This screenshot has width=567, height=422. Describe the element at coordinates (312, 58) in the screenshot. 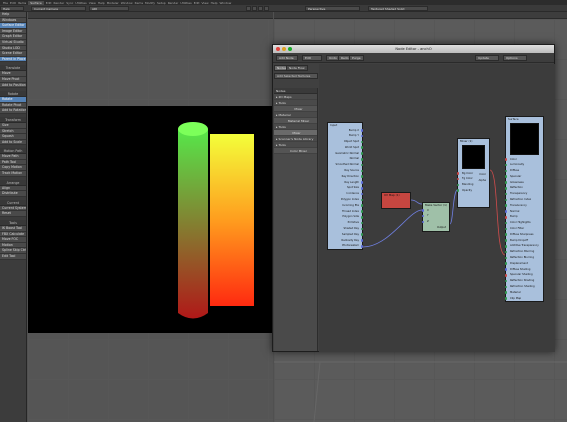

I see `node-menu-button: Edit` at that location.